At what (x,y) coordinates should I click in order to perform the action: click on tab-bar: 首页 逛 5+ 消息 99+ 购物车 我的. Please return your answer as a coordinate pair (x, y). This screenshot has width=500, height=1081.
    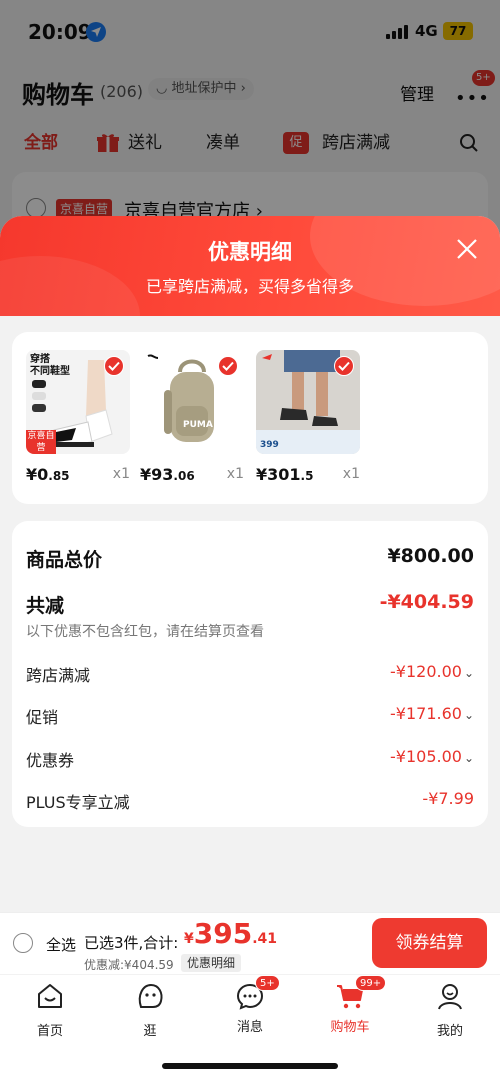
    Looking at the image, I should click on (250, 1028).